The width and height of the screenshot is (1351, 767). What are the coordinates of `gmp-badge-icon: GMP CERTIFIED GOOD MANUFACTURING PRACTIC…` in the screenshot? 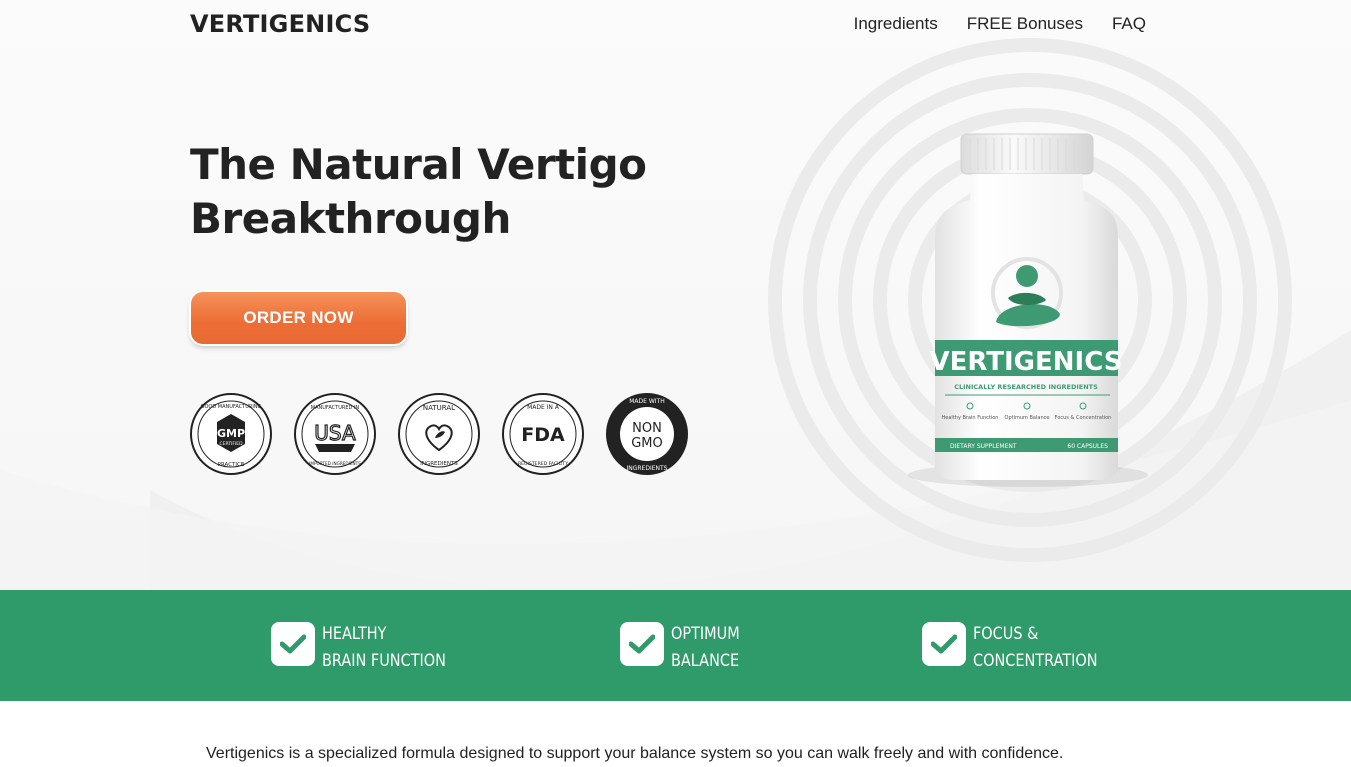 It's located at (231, 434).